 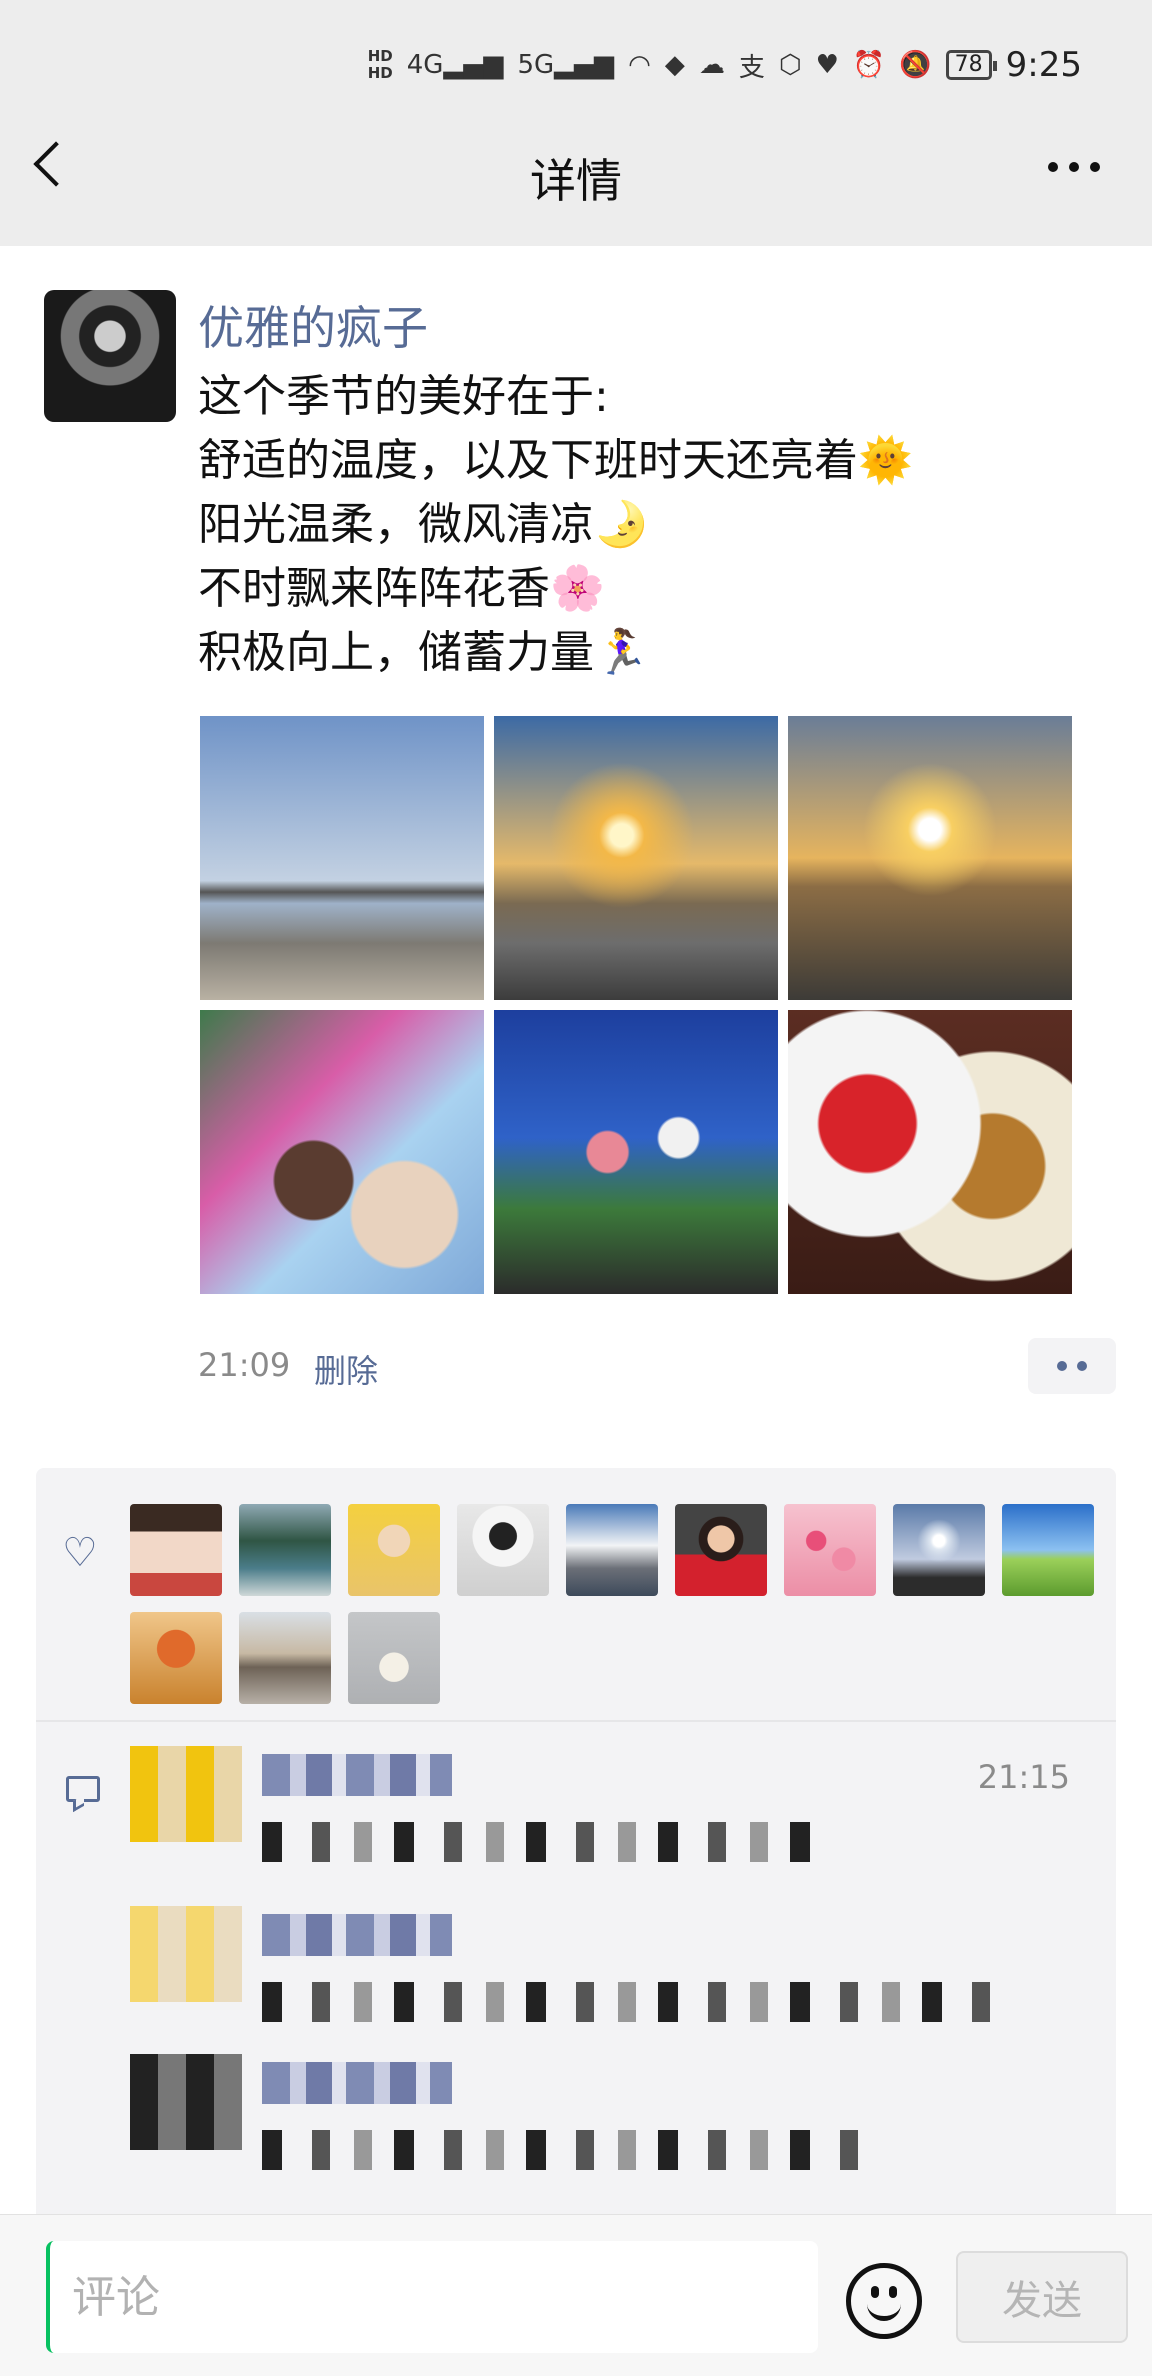 What do you see at coordinates (380, 64) in the screenshot?
I see `hd-icon: HD HD` at bounding box center [380, 64].